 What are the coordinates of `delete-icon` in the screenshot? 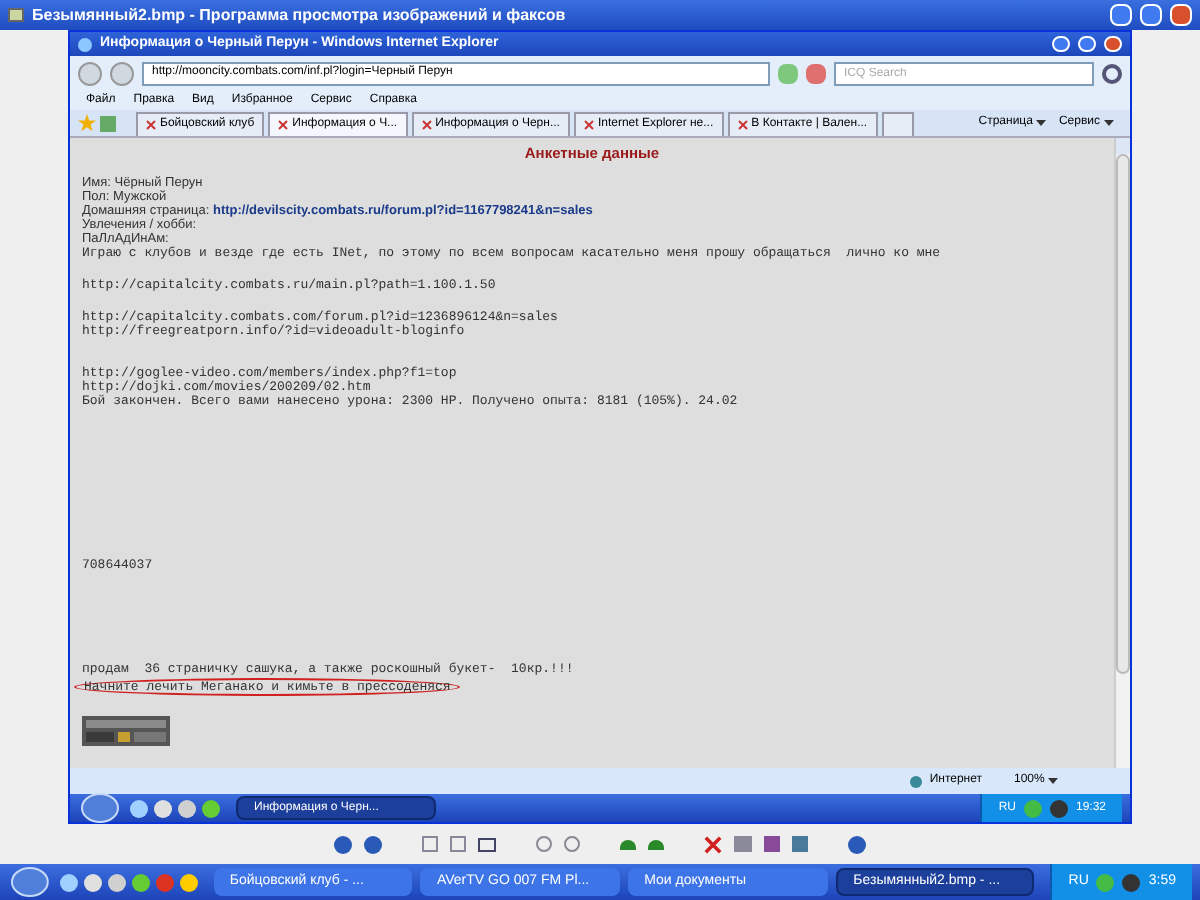 It's located at (713, 844).